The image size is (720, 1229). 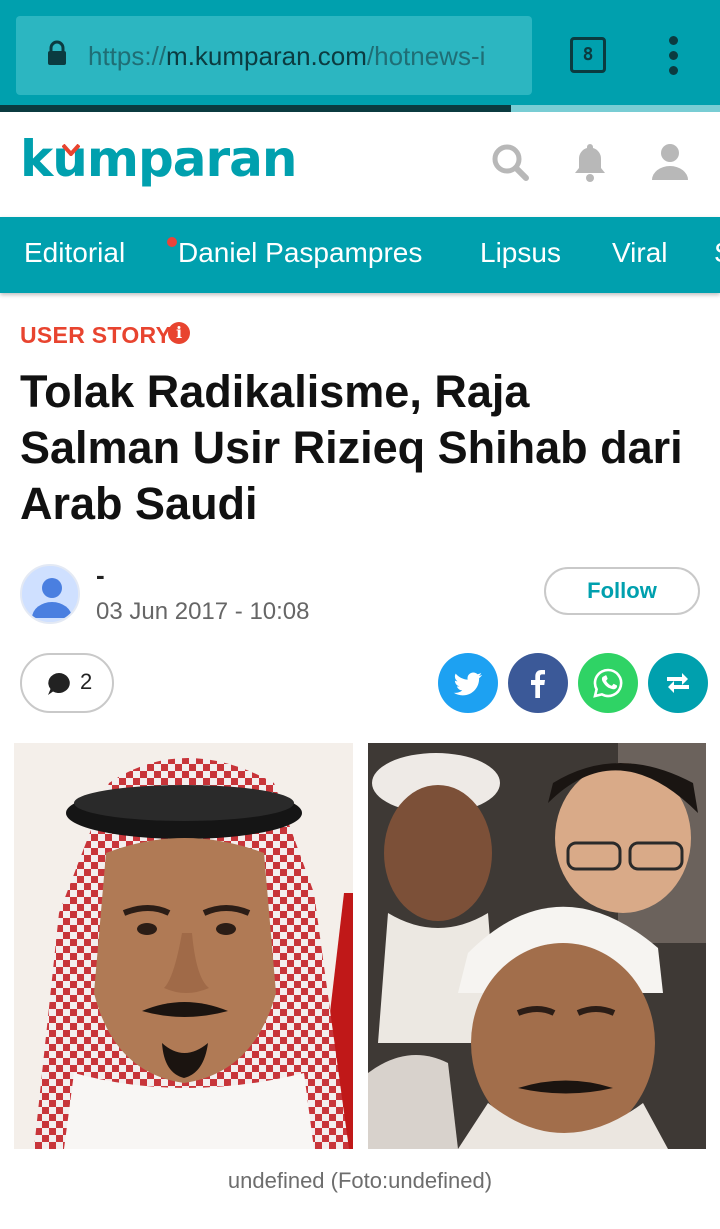 I want to click on facebook-icon, so click(x=538, y=684).